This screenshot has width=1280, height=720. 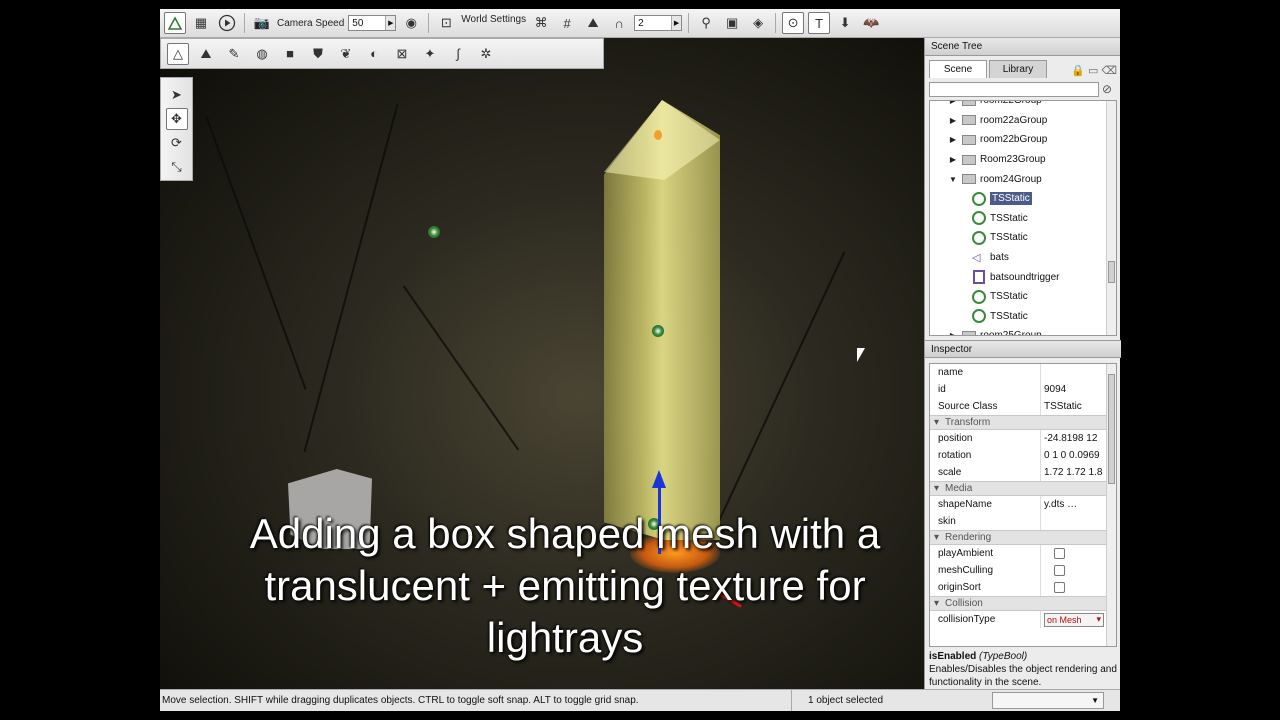 I want to click on tree-scrollbar, so click(x=1111, y=218).